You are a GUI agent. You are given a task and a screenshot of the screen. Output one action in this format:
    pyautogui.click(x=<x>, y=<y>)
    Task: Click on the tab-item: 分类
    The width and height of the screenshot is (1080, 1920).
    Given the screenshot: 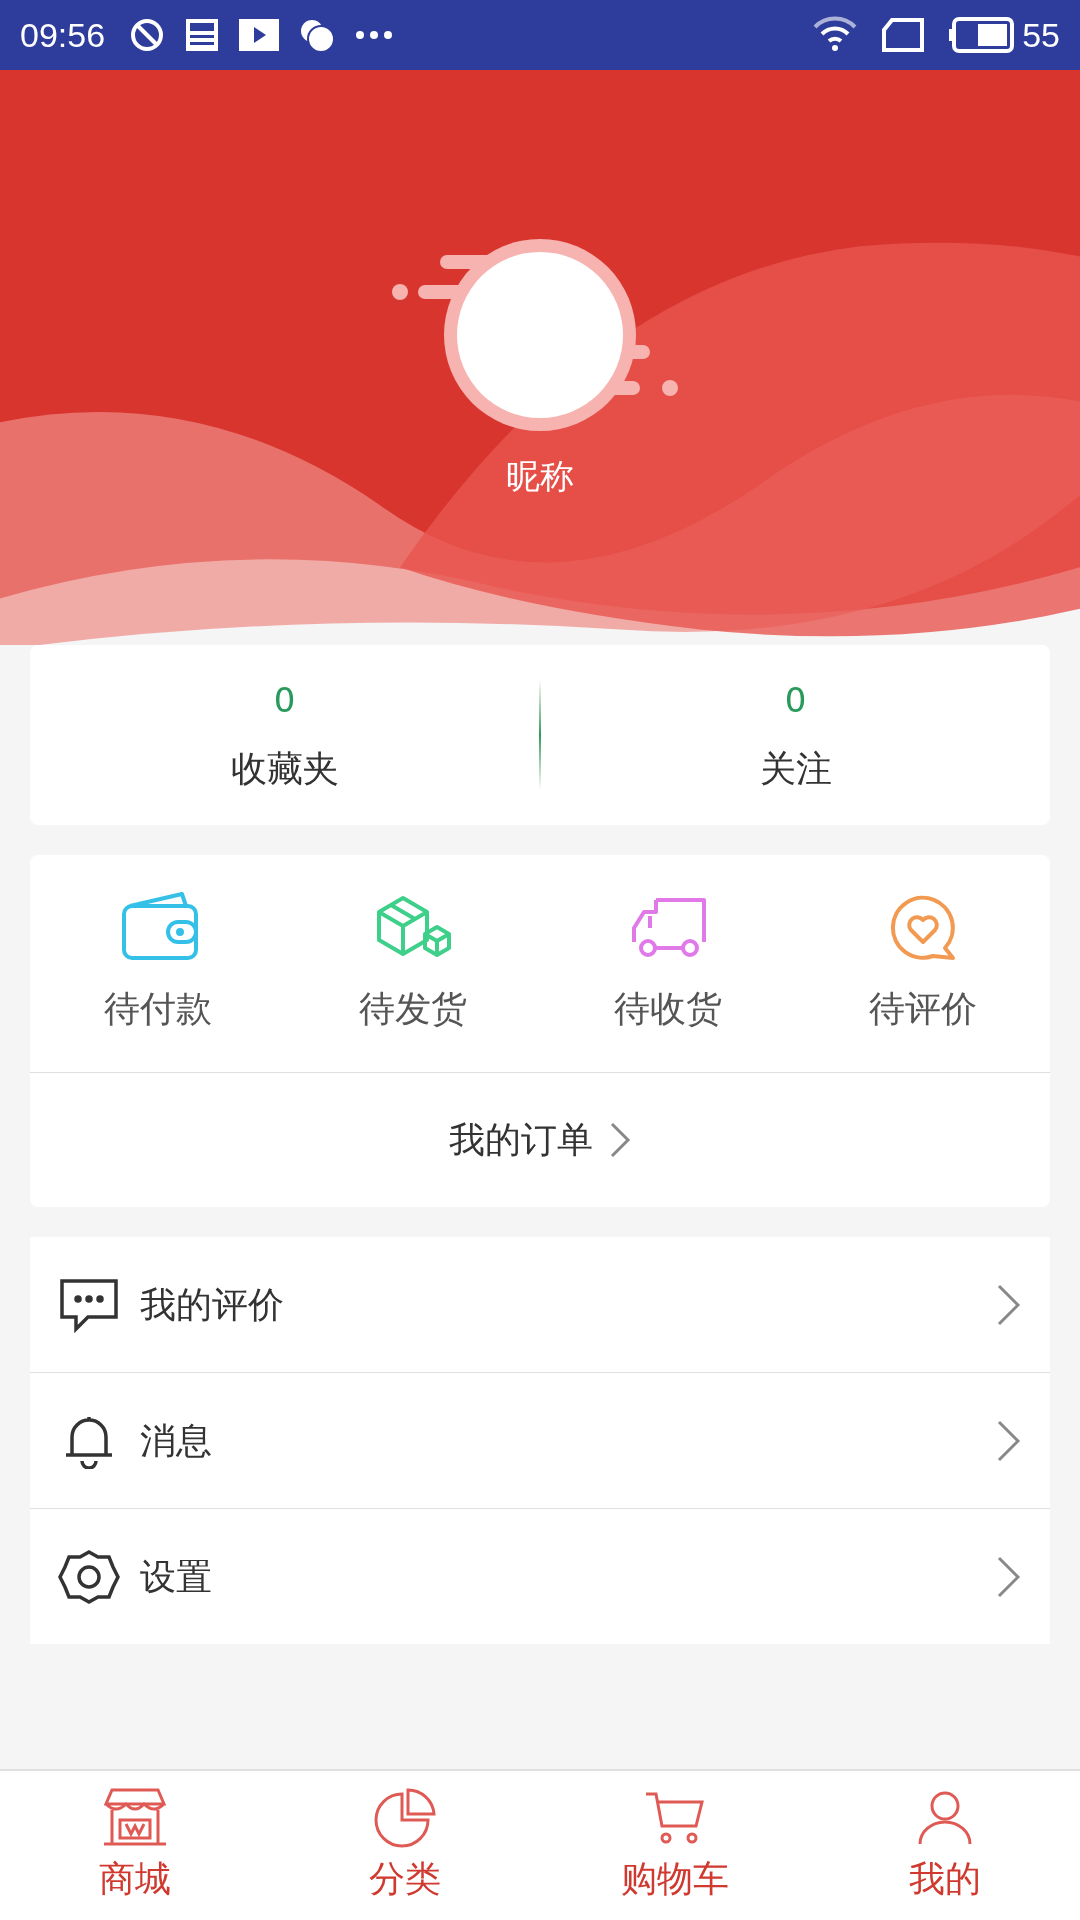 What is the action you would take?
    pyautogui.click(x=405, y=1845)
    